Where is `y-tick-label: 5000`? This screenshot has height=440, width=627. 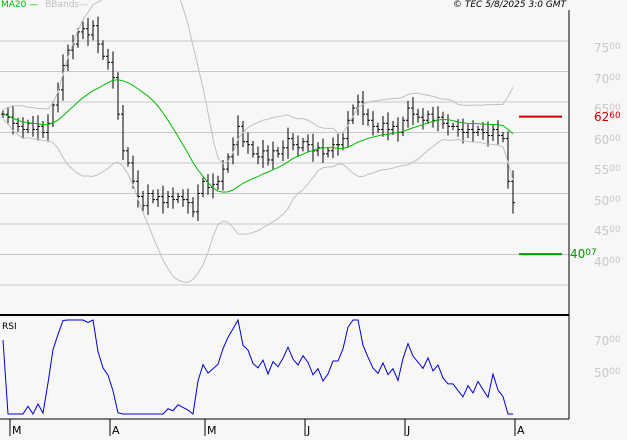
y-tick-label: 5000 is located at coordinates (607, 200).